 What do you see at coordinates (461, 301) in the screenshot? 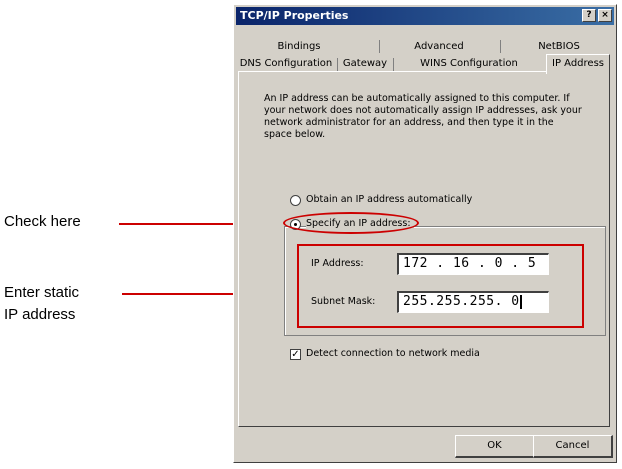
I see `subnet-mask-value: 255.255.255. 0` at bounding box center [461, 301].